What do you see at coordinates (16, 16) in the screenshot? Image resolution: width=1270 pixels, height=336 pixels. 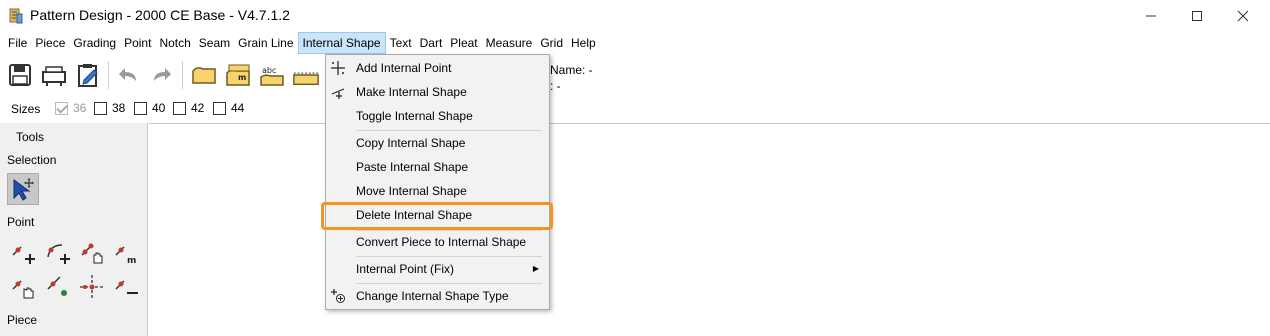 I see `app-icon` at bounding box center [16, 16].